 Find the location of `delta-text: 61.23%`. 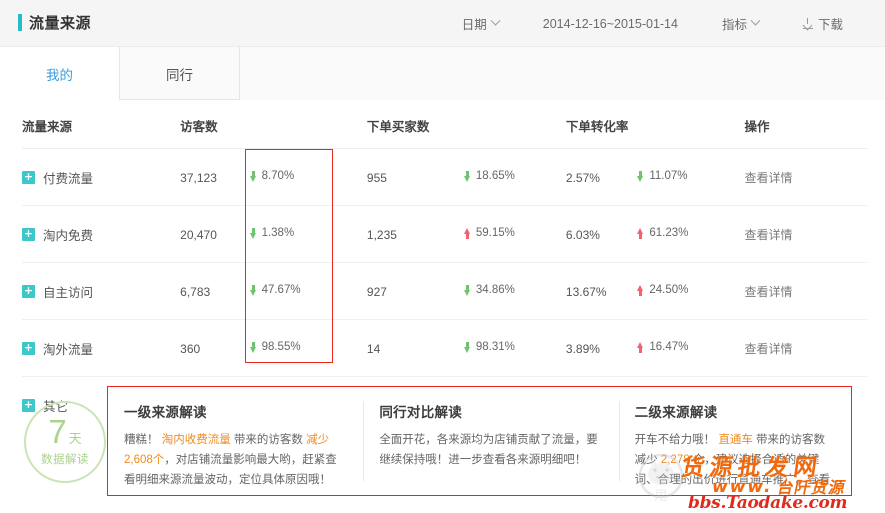

delta-text: 61.23% is located at coordinates (669, 233).